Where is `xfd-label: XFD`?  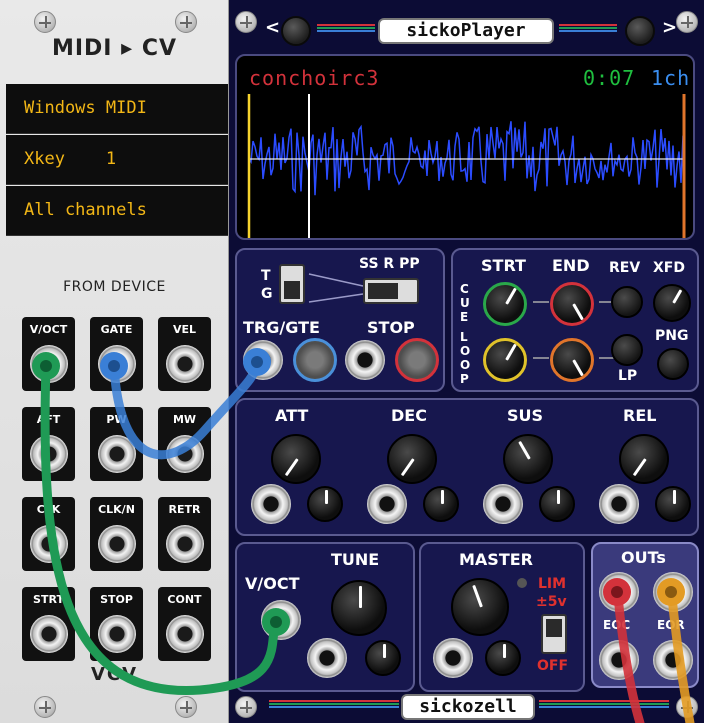 xfd-label: XFD is located at coordinates (669, 268).